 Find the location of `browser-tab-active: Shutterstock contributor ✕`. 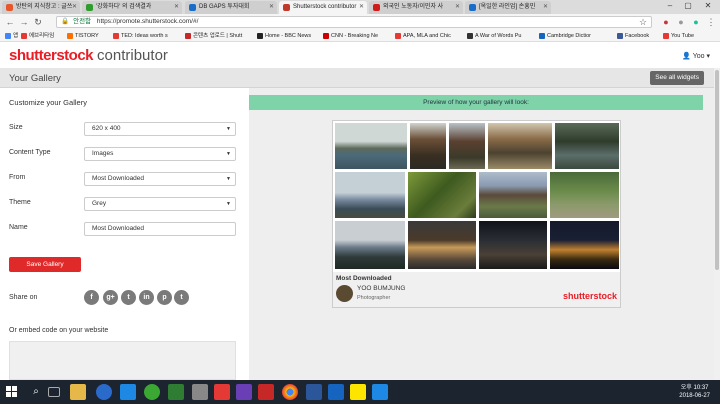

browser-tab-active: Shutterstock contributor ✕ is located at coordinates (323, 7).